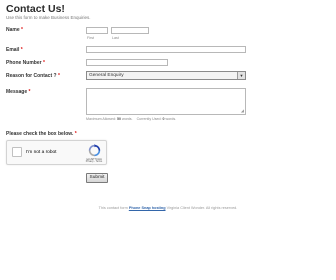 This screenshot has width=336, height=280. I want to click on max-words-label: Maximum Allowed:, so click(101, 119).